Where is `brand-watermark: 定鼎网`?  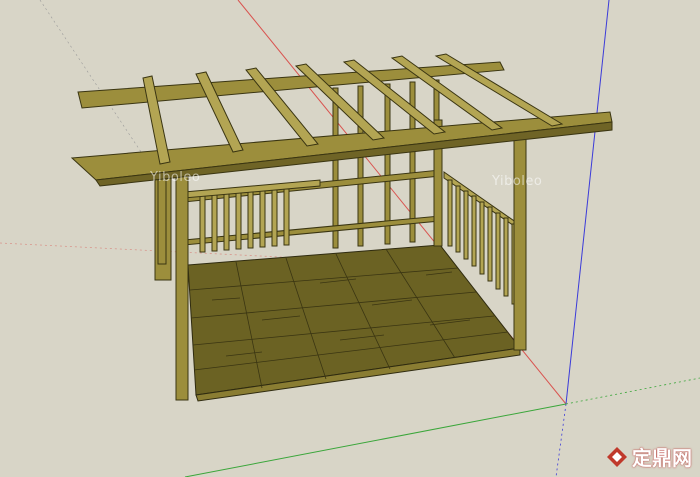 brand-watermark: 定鼎网 is located at coordinates (649, 456).